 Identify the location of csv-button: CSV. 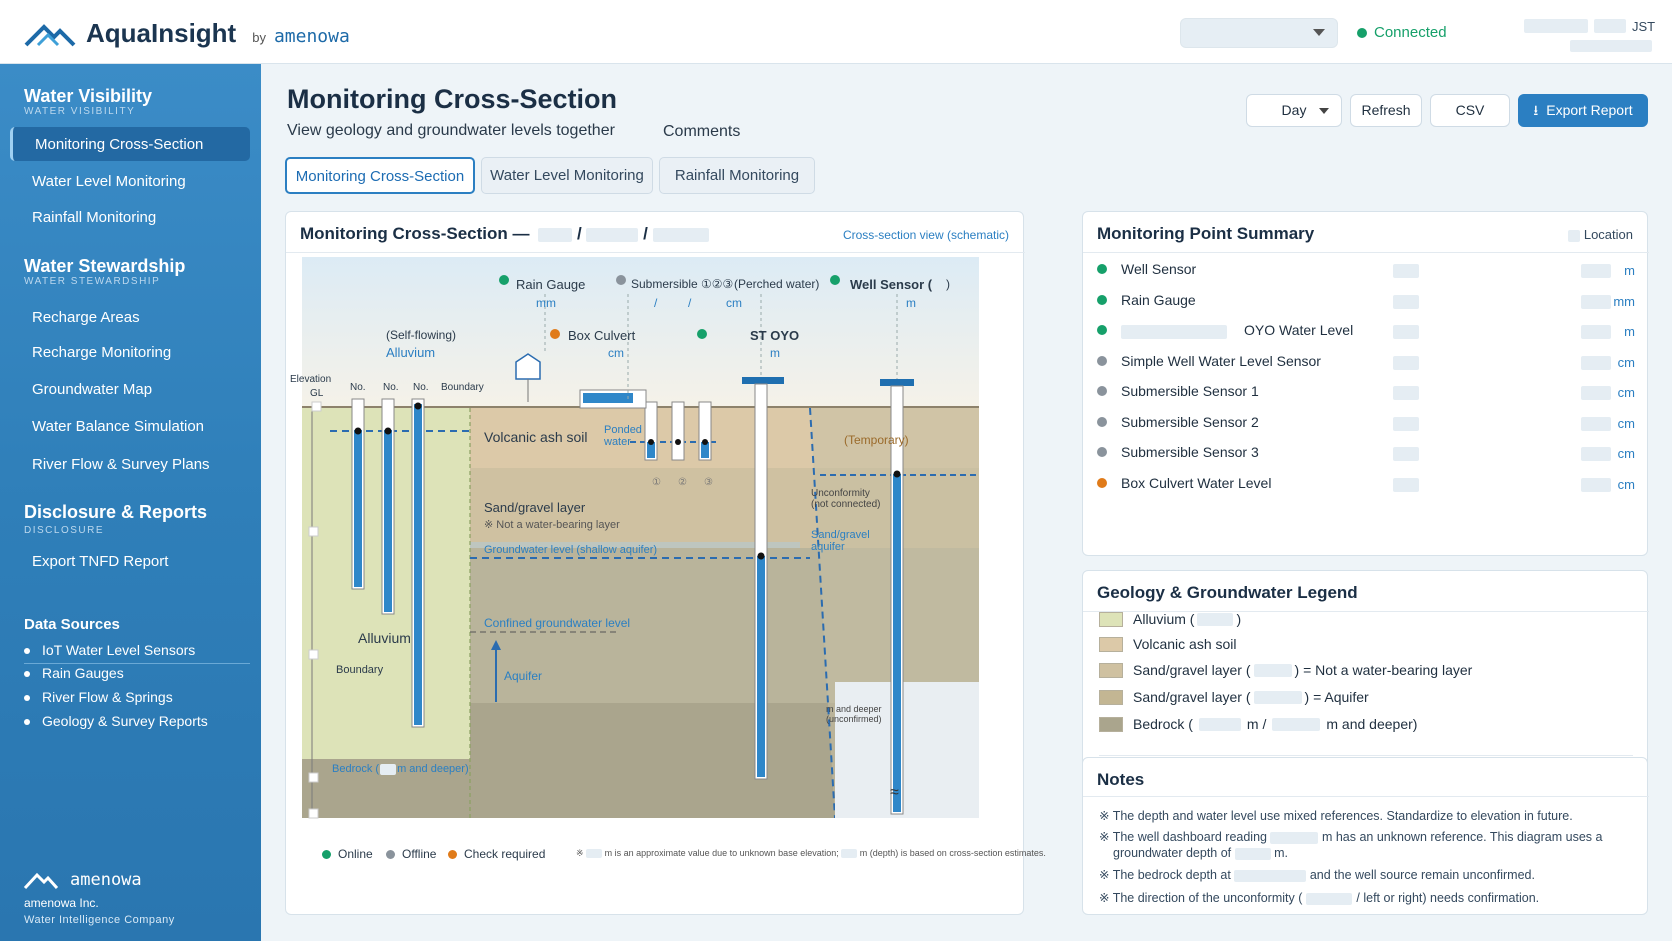
(1470, 110).